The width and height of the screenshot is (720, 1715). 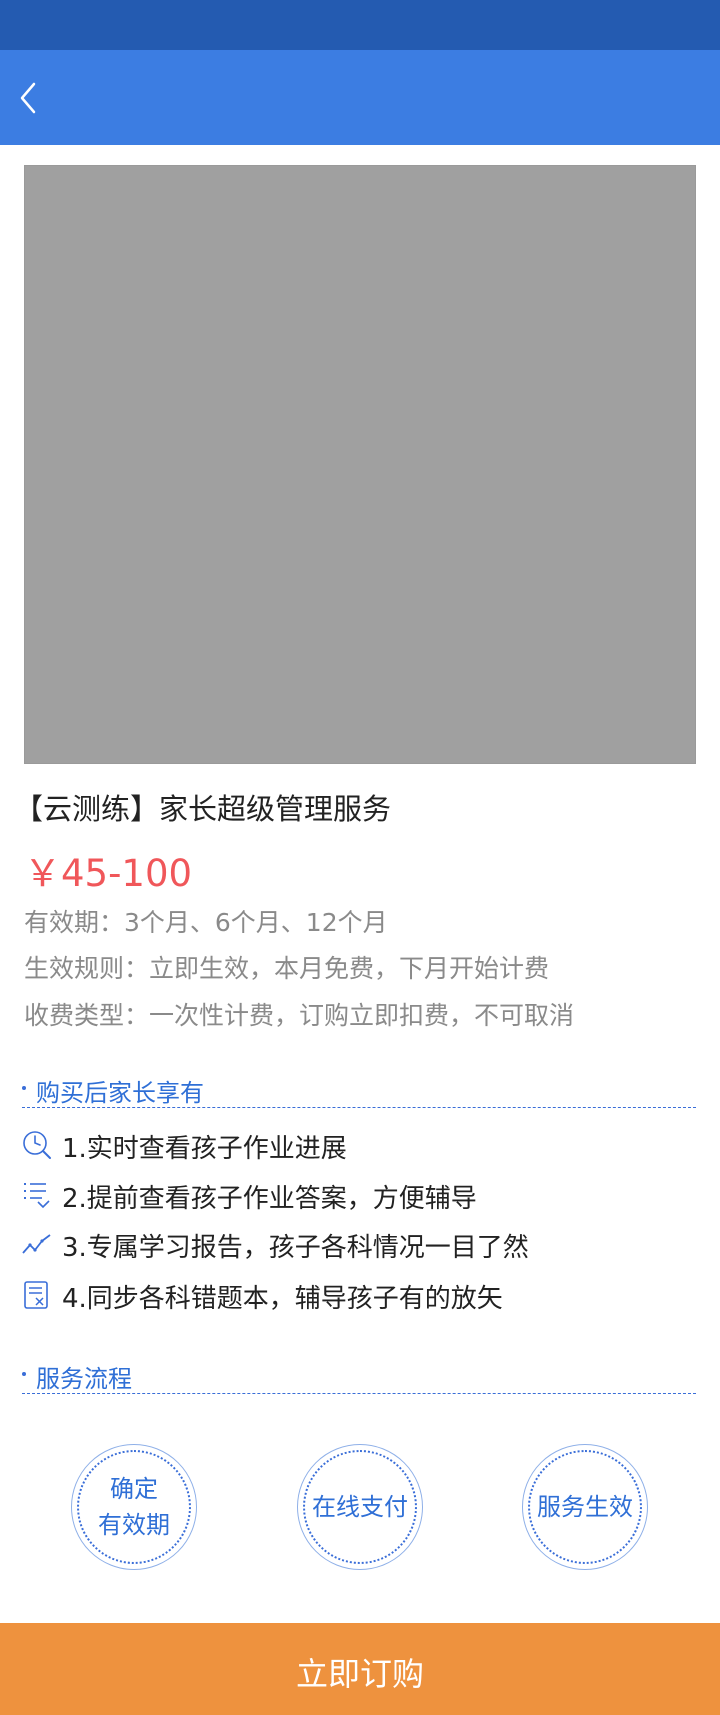 What do you see at coordinates (37, 1145) in the screenshot?
I see `clock-search-icon` at bounding box center [37, 1145].